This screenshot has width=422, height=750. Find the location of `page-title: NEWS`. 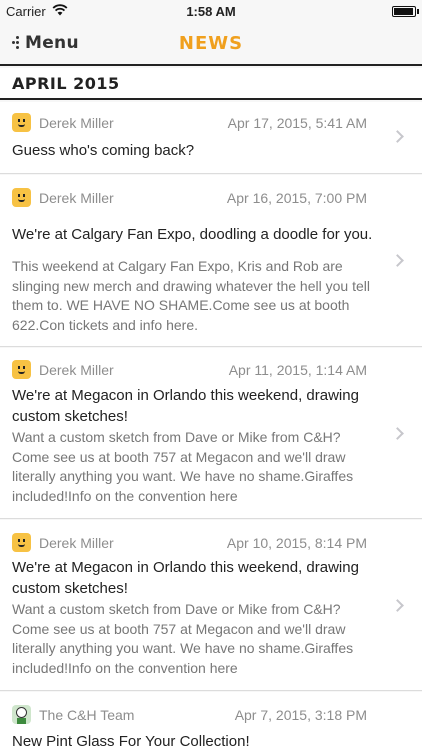

page-title: NEWS is located at coordinates (211, 43).